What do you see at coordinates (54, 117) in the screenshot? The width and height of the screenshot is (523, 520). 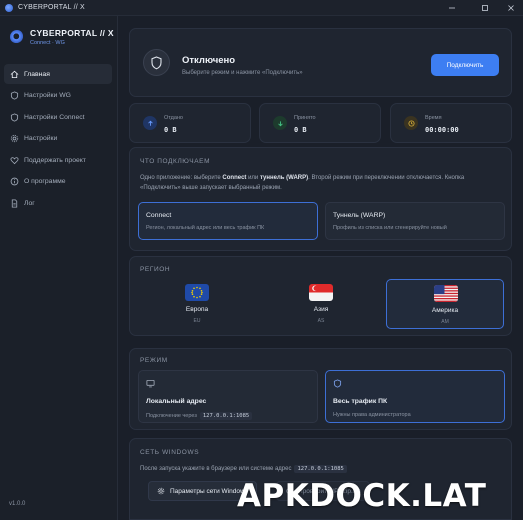 I see `sidebar-item-label: Настройки Connect` at bounding box center [54, 117].